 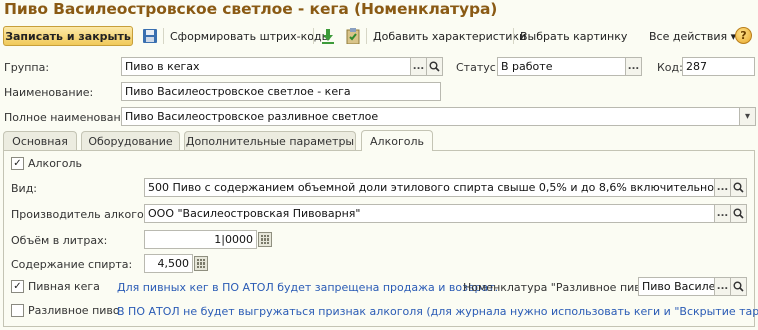 What do you see at coordinates (434, 66) in the screenshot?
I see `group-search-icon` at bounding box center [434, 66].